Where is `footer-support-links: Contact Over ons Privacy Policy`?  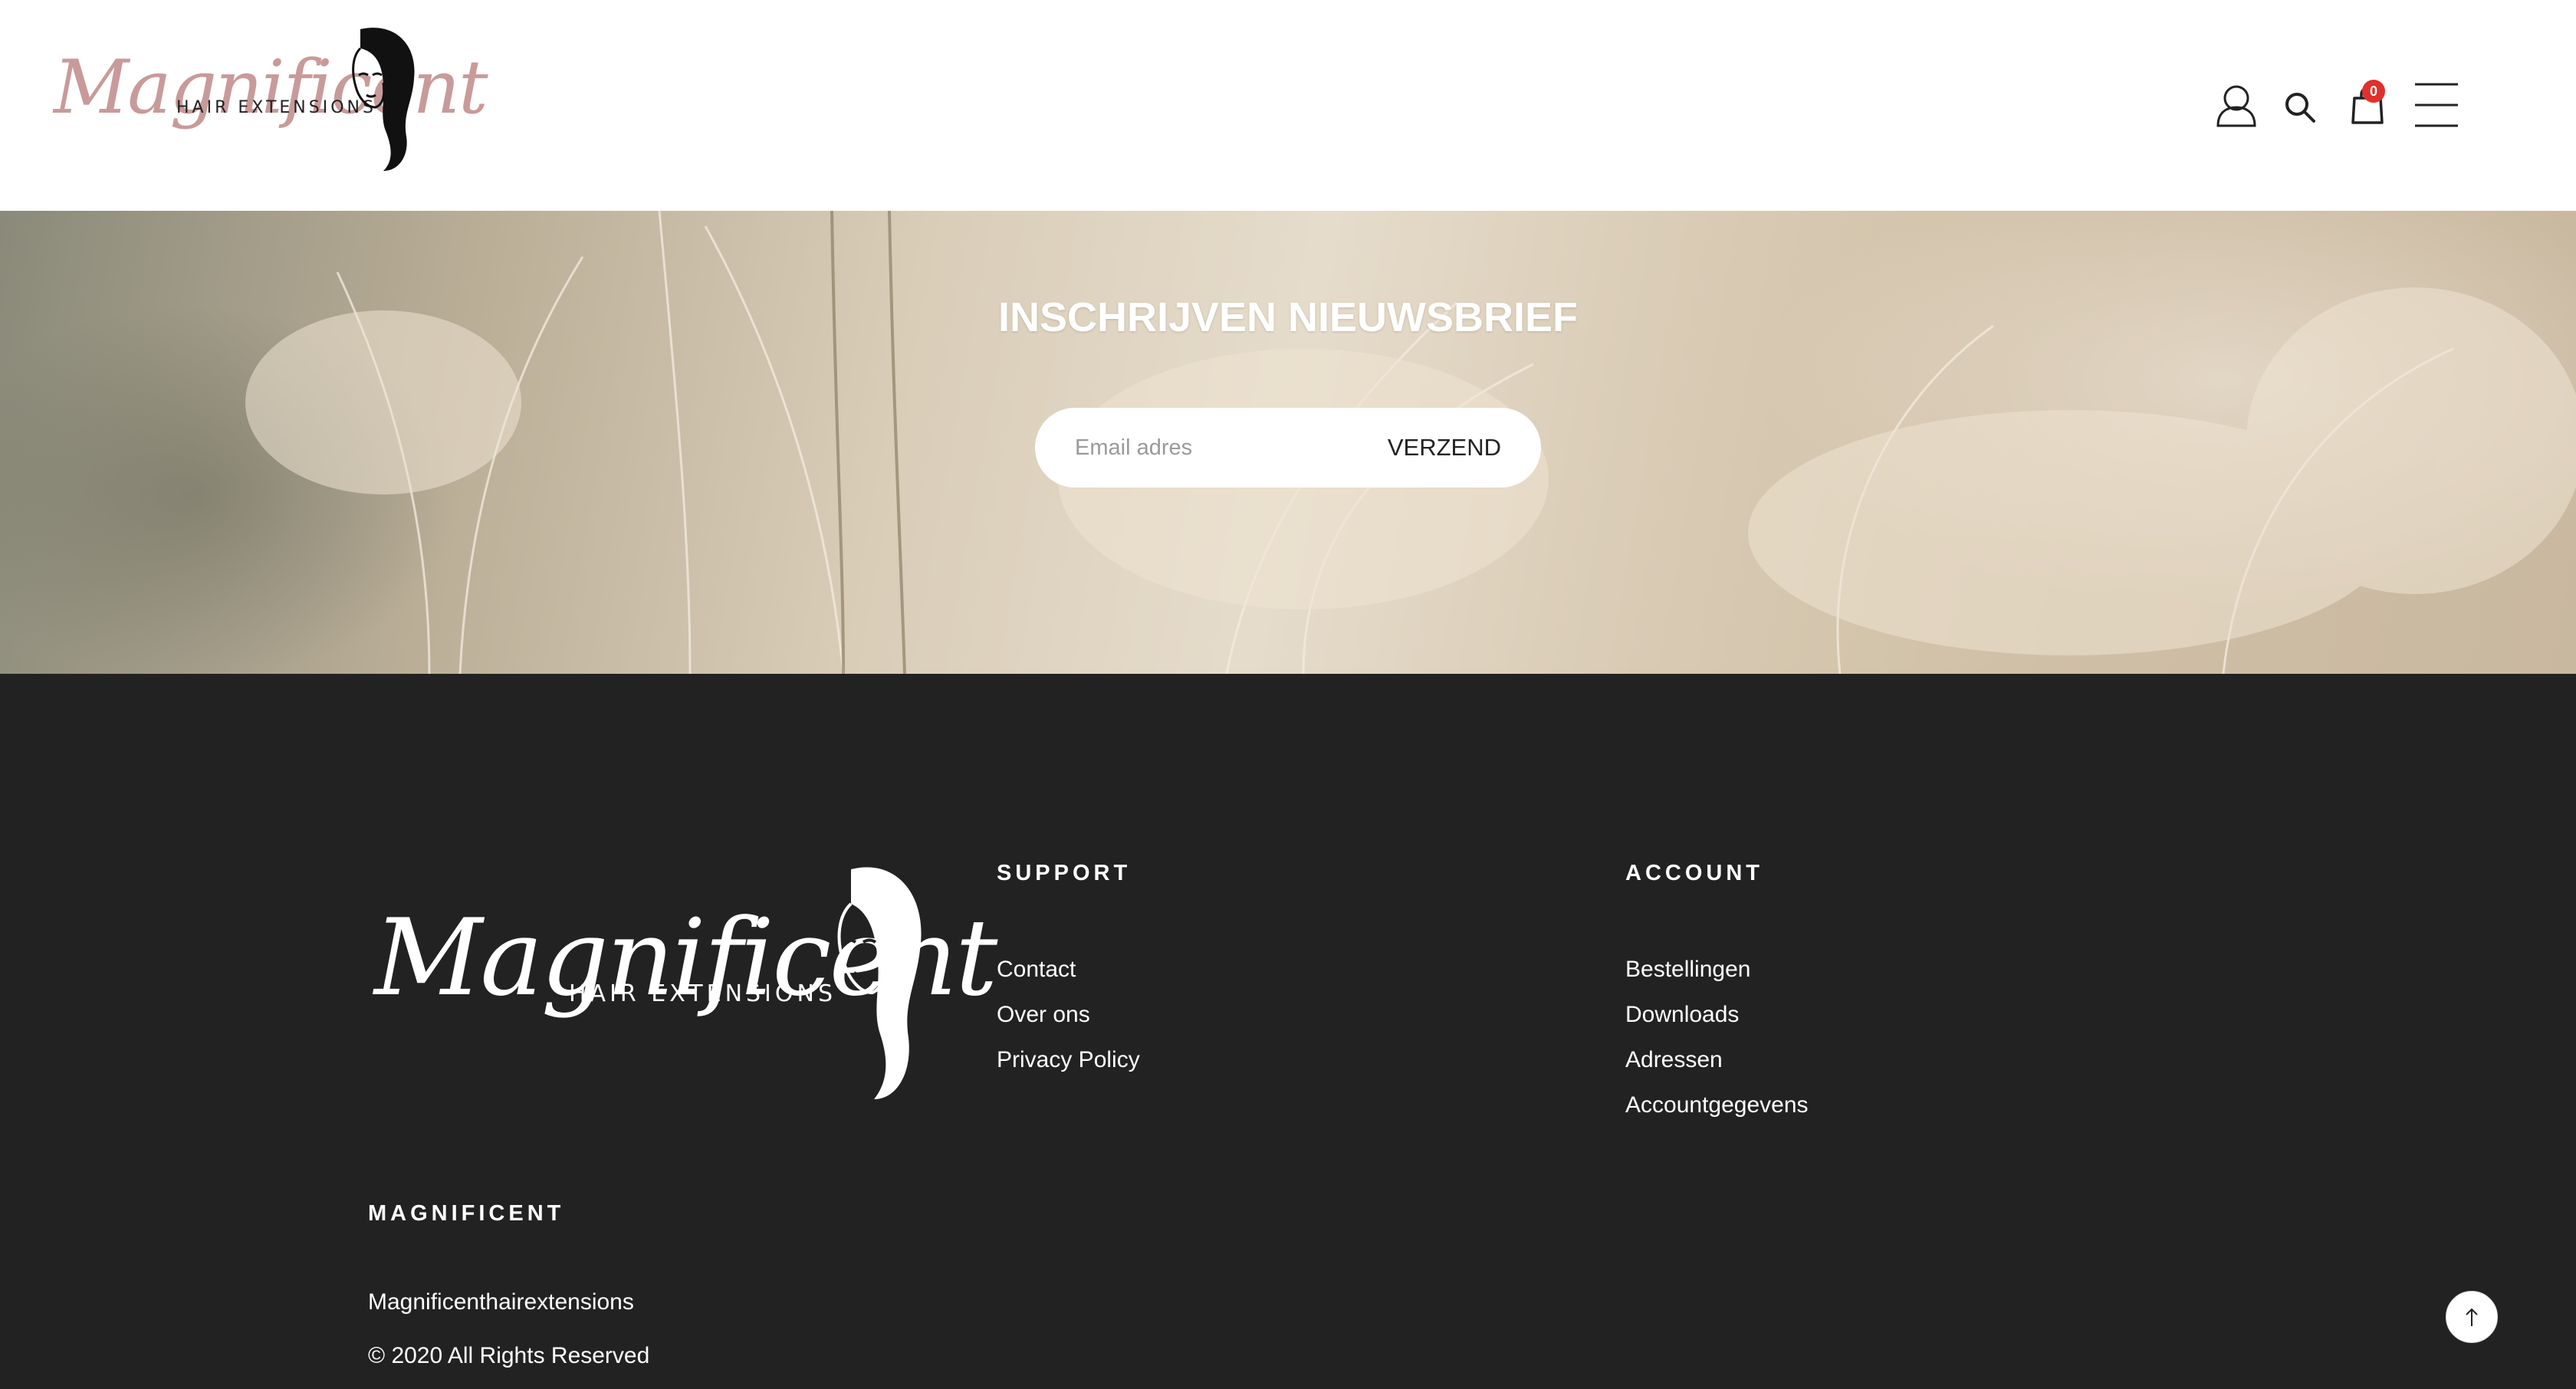 footer-support-links: Contact Over ons Privacy Policy is located at coordinates (1068, 1015).